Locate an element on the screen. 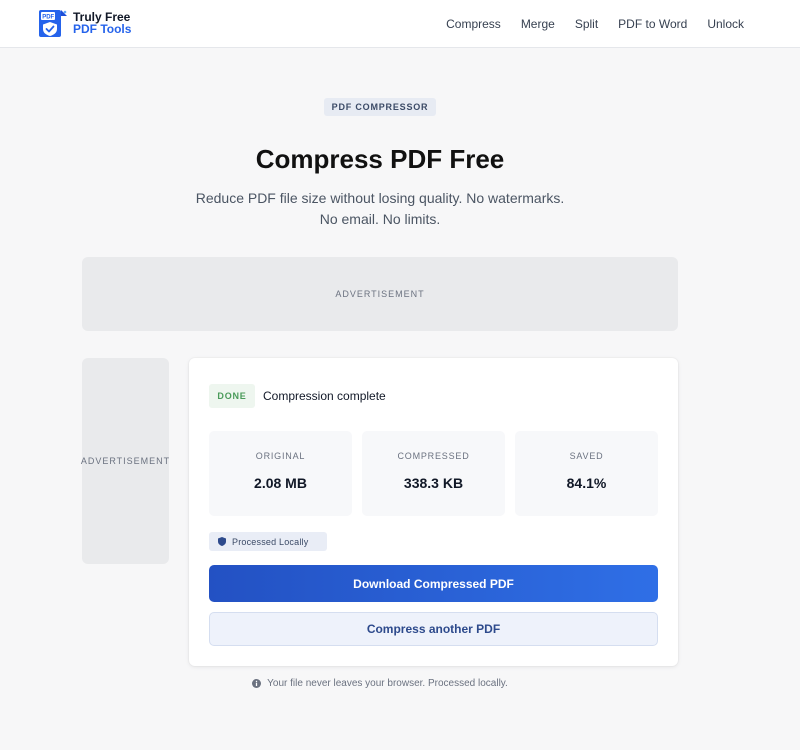  nav-merge: Merge is located at coordinates (538, 24).